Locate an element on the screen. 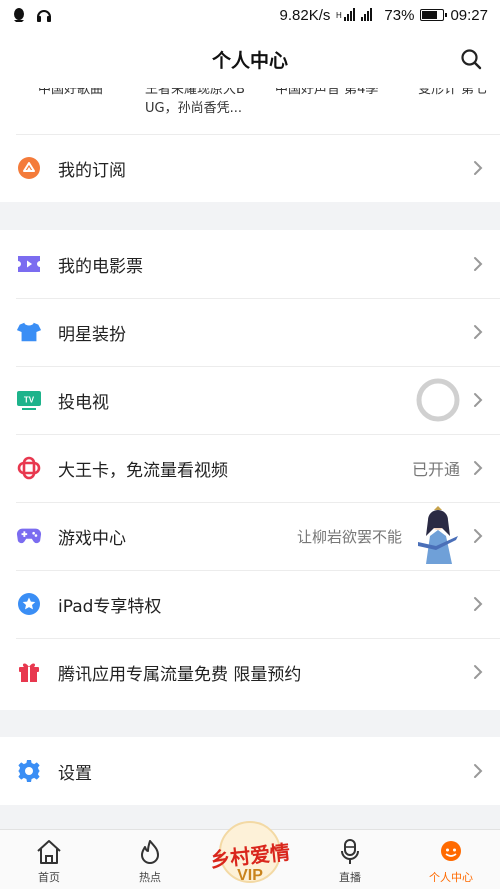 The width and height of the screenshot is (500, 889). menu-item-label: 明星装扮 is located at coordinates (92, 334).